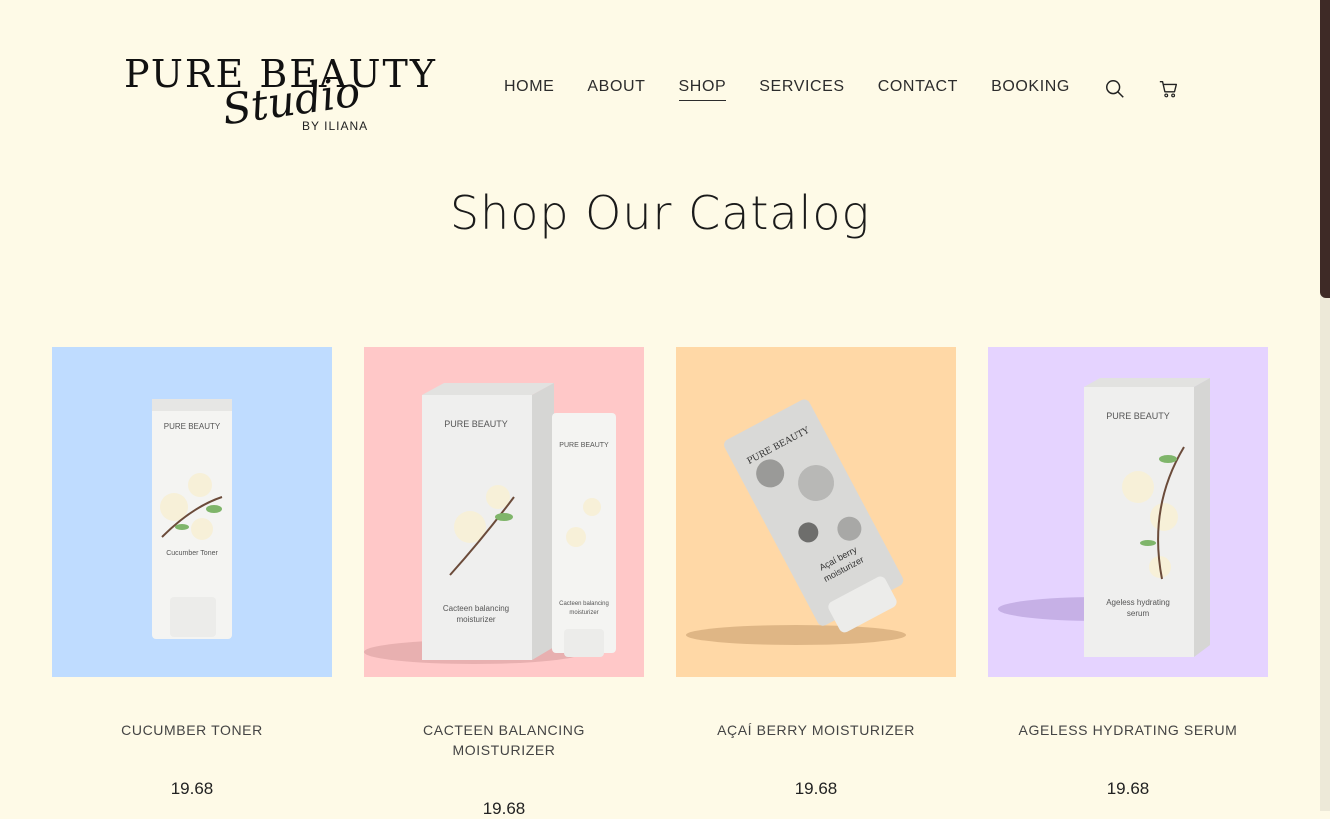 The height and width of the screenshot is (819, 1330). What do you see at coordinates (702, 89) in the screenshot?
I see `nav-shop: SHOP` at bounding box center [702, 89].